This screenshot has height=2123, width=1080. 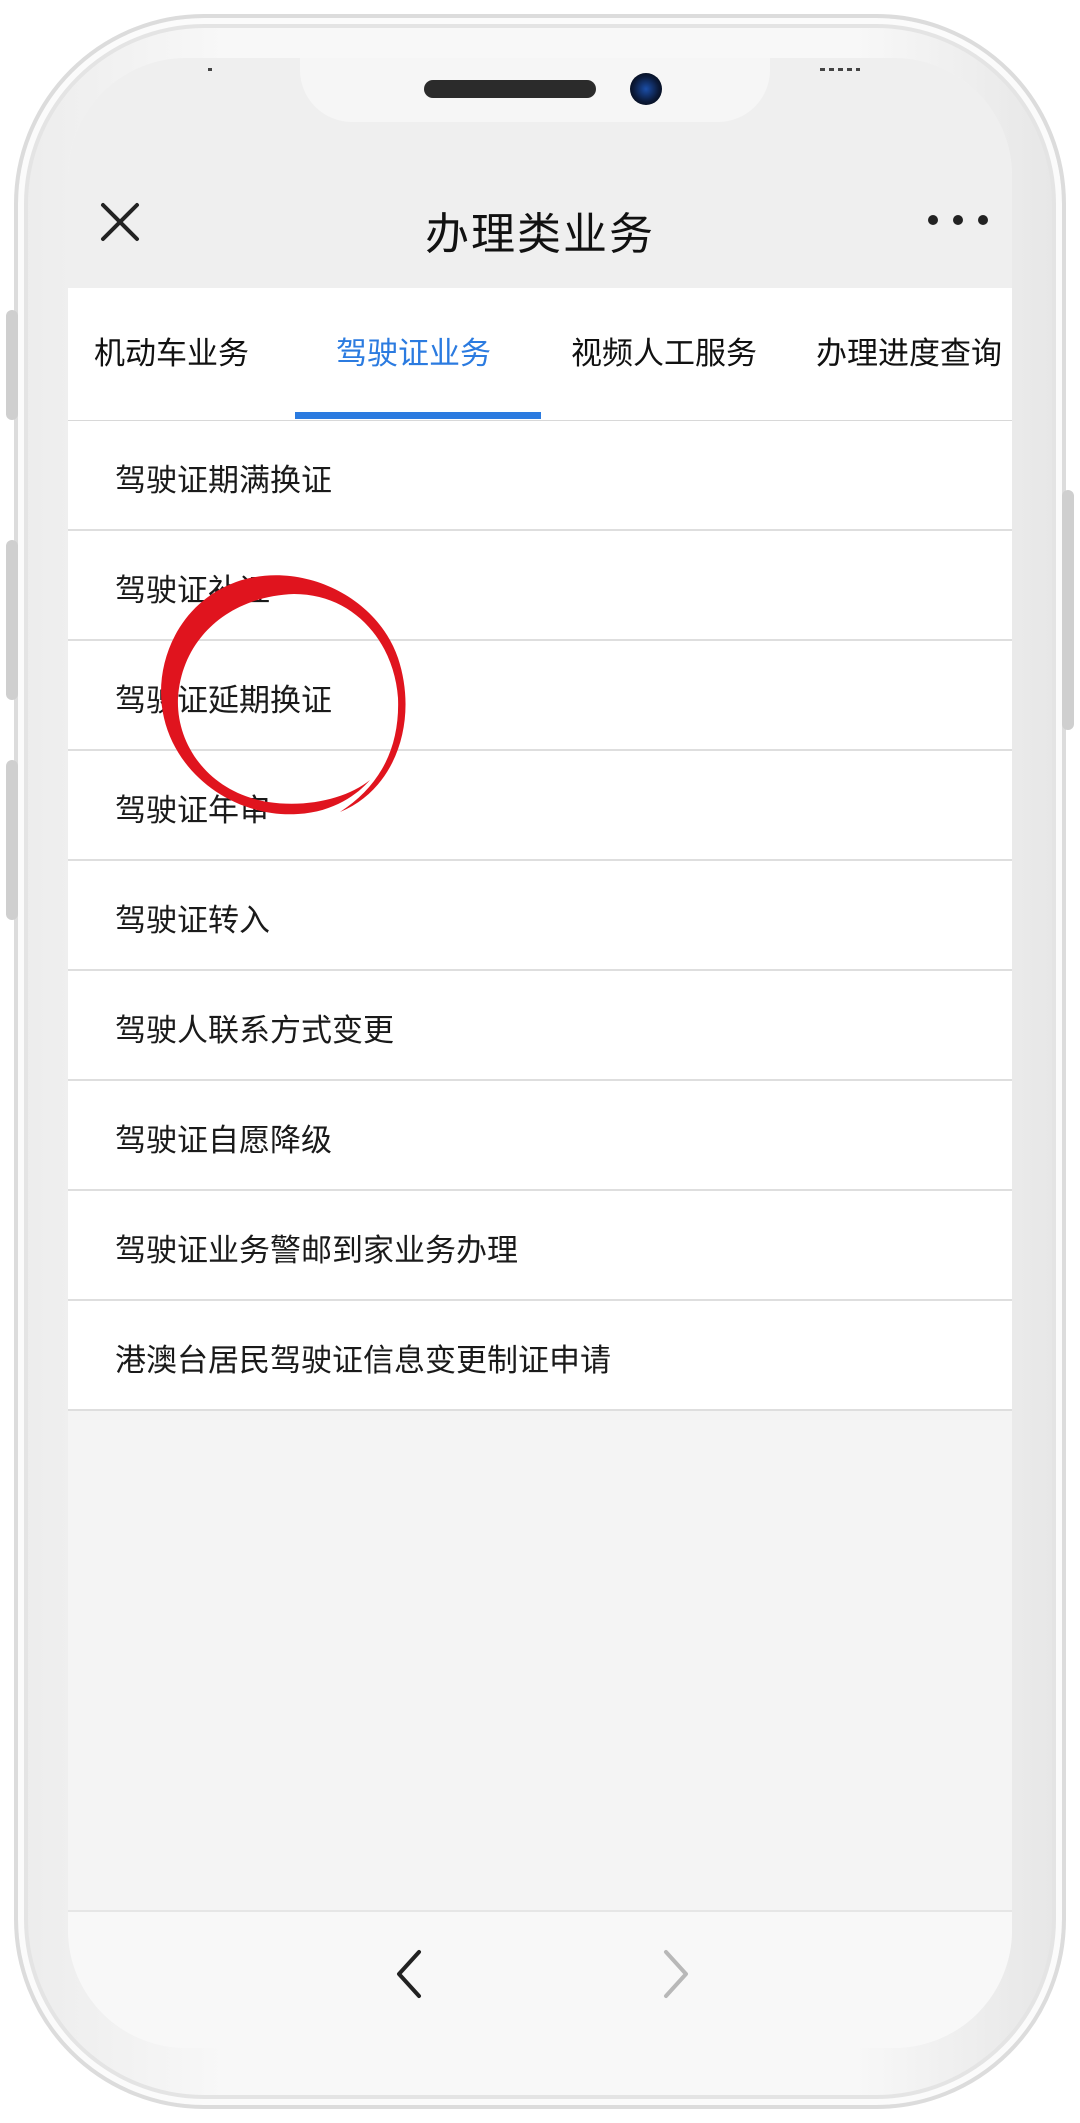 I want to click on list-item: 驾驶证延期换证, so click(x=540, y=696).